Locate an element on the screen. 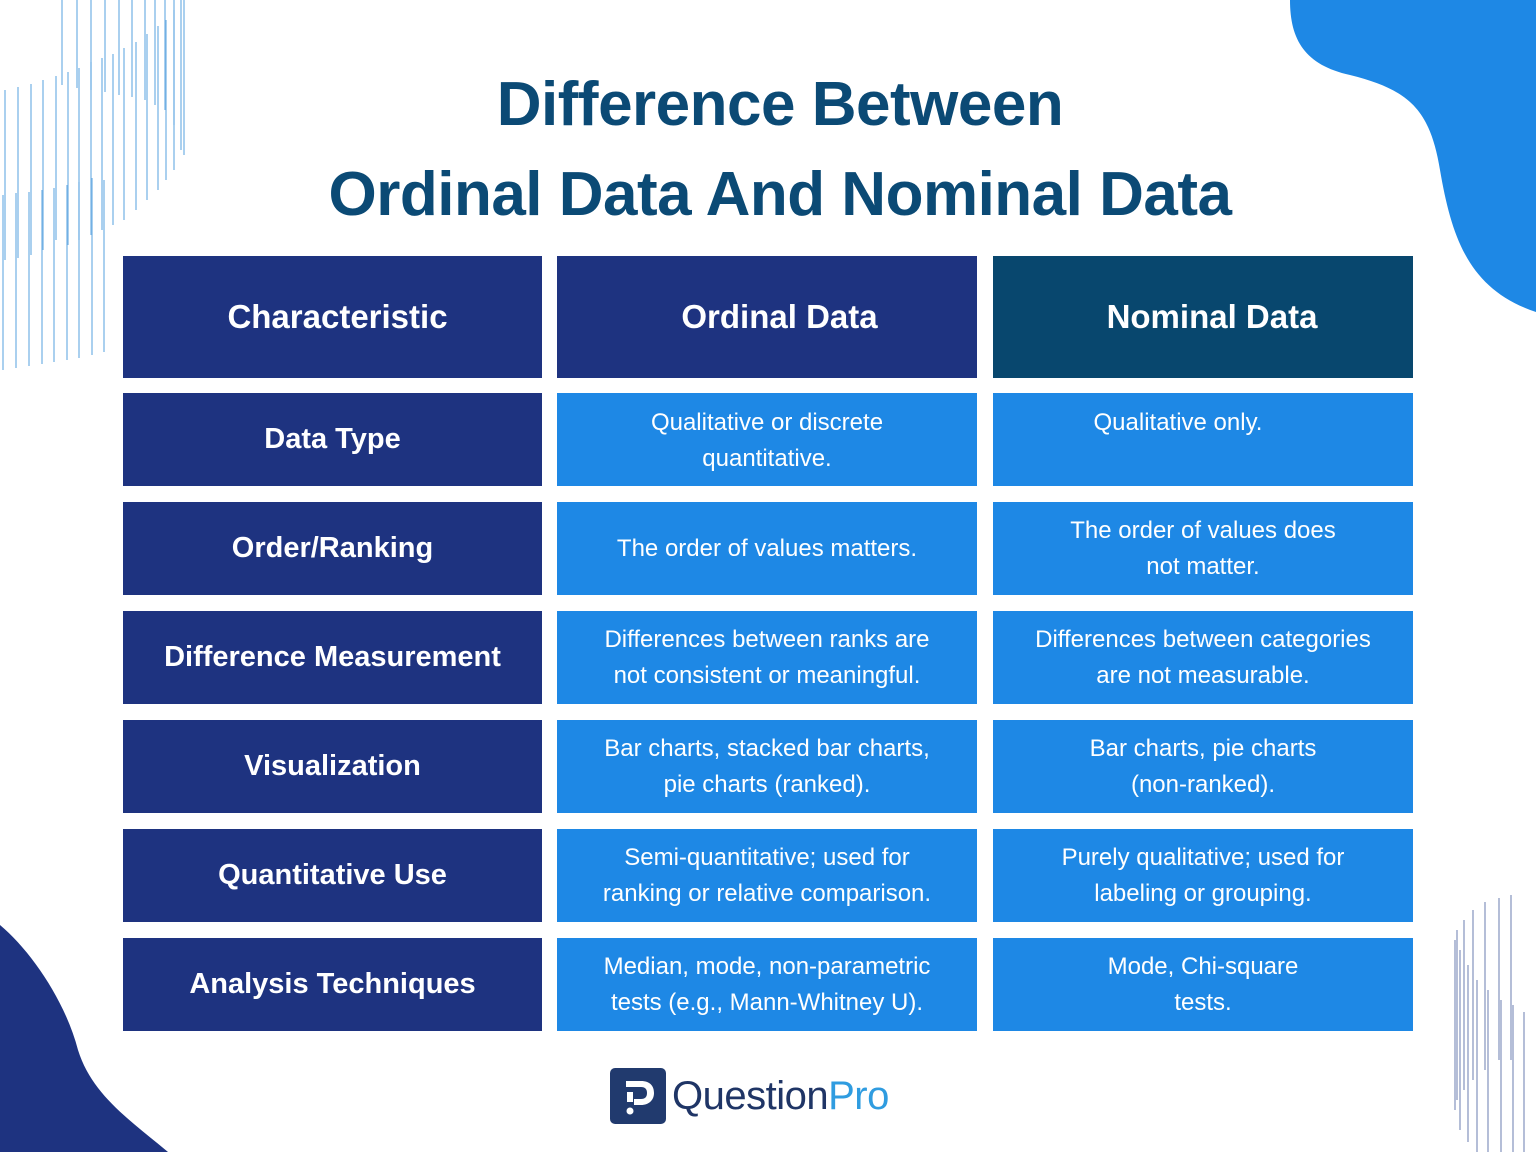  table-row-label: Quantitative Use is located at coordinates (332, 875).